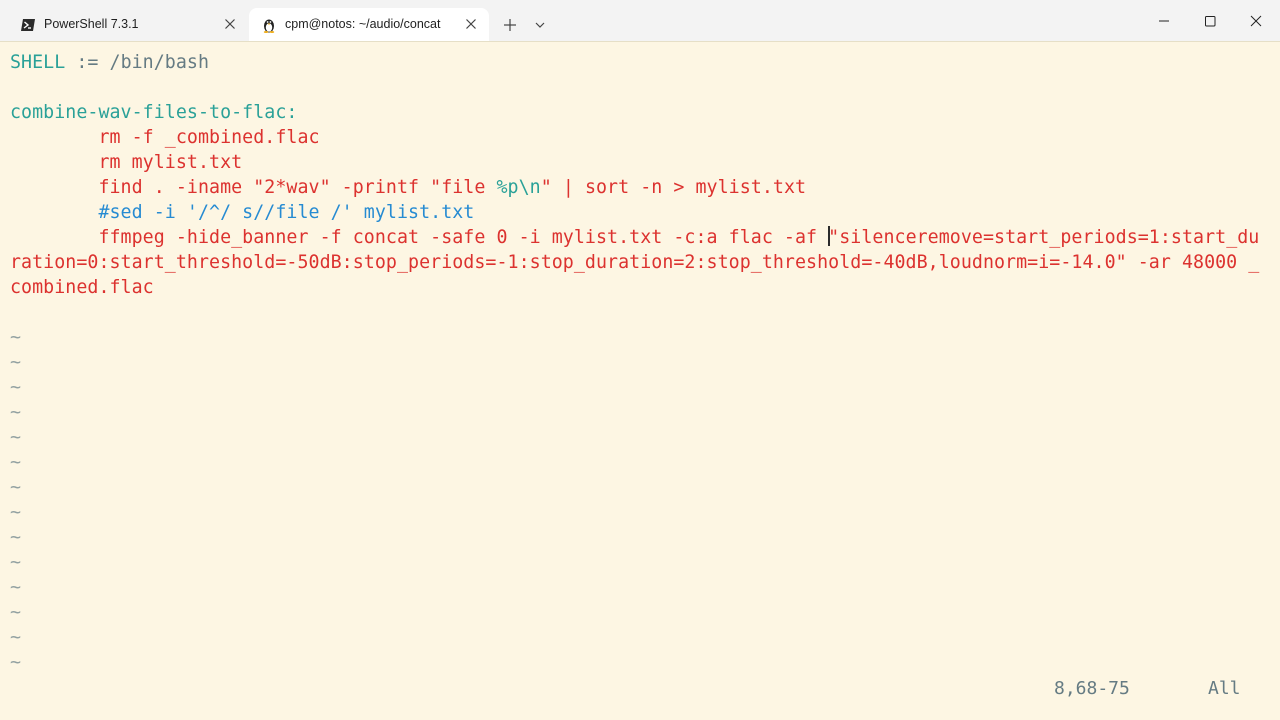 The width and height of the screenshot is (1280, 720). Describe the element at coordinates (91, 24) in the screenshot. I see `tab-title: PowerShell 7.3.1` at that location.